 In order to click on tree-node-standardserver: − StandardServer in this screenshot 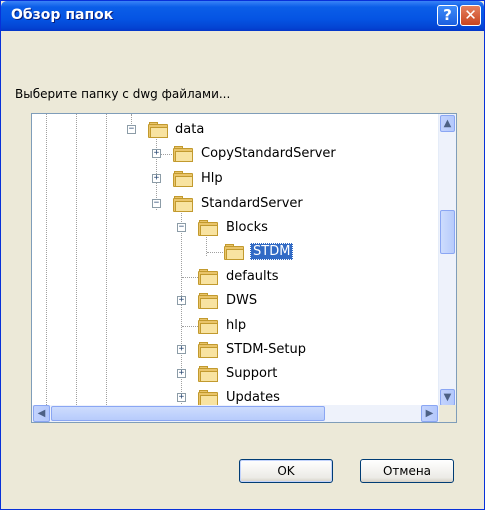, I will do `click(182, 204)`.